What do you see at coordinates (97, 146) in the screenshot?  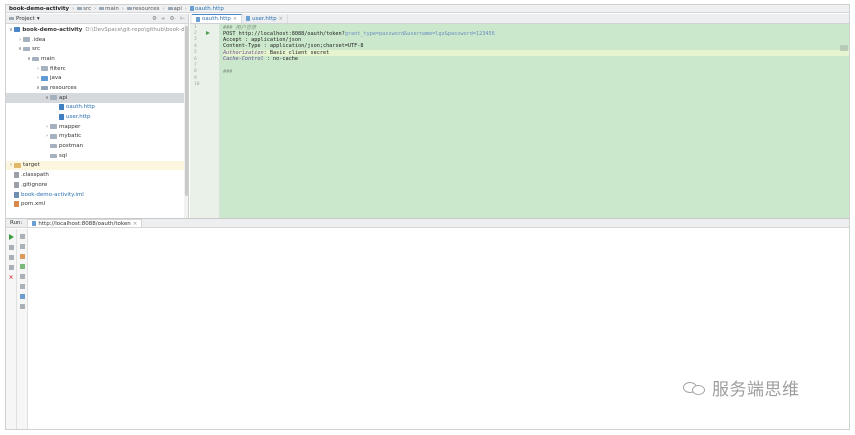 I see `tree-item: postman` at bounding box center [97, 146].